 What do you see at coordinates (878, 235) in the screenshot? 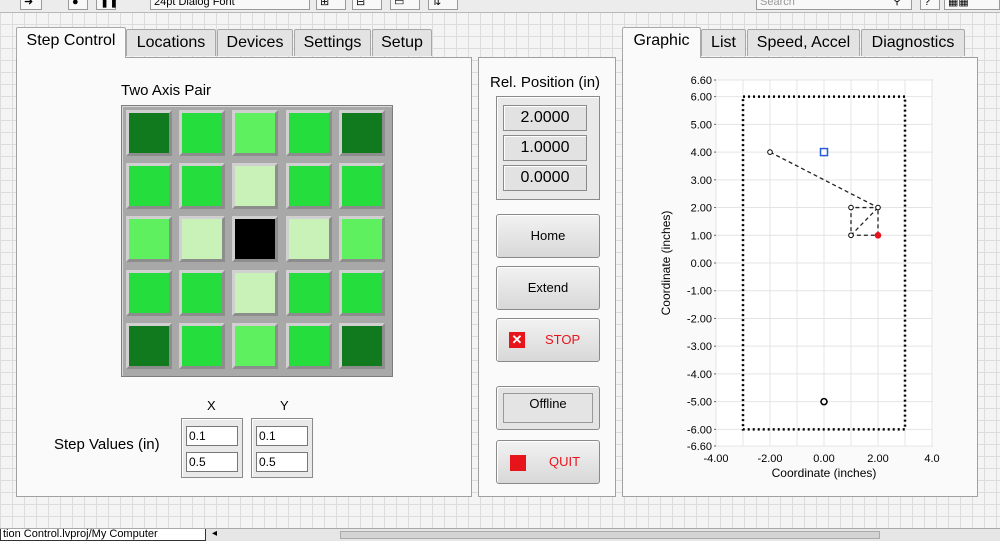
I see `current-point` at bounding box center [878, 235].